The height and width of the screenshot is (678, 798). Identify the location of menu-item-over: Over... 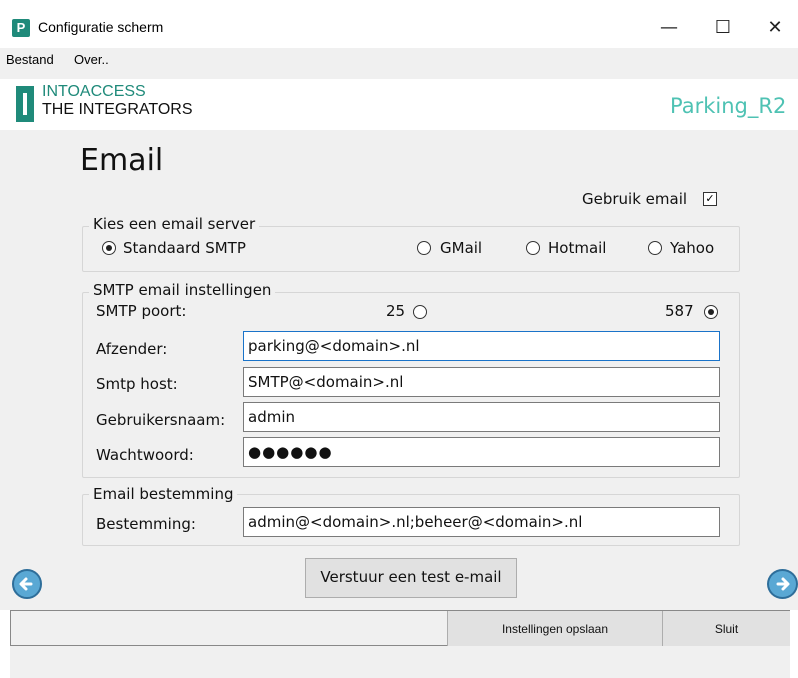
(91, 59).